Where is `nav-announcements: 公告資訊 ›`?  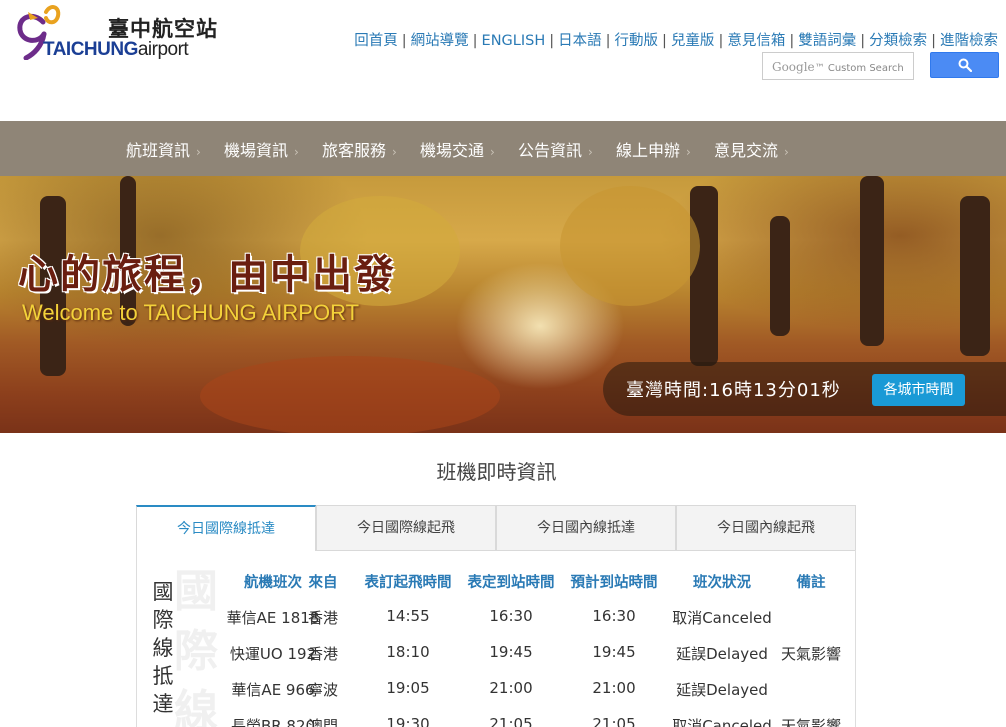 nav-announcements: 公告資訊 › is located at coordinates (555, 149).